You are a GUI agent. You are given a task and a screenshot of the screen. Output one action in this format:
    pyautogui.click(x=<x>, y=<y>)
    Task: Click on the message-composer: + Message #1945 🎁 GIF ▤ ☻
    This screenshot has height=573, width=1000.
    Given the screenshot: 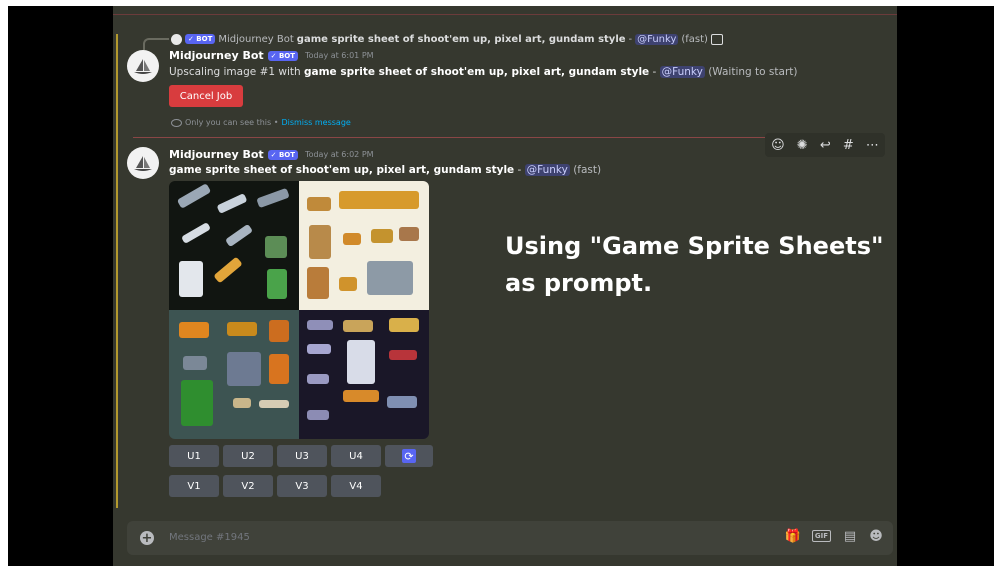 What is the action you would take?
    pyautogui.click(x=510, y=538)
    